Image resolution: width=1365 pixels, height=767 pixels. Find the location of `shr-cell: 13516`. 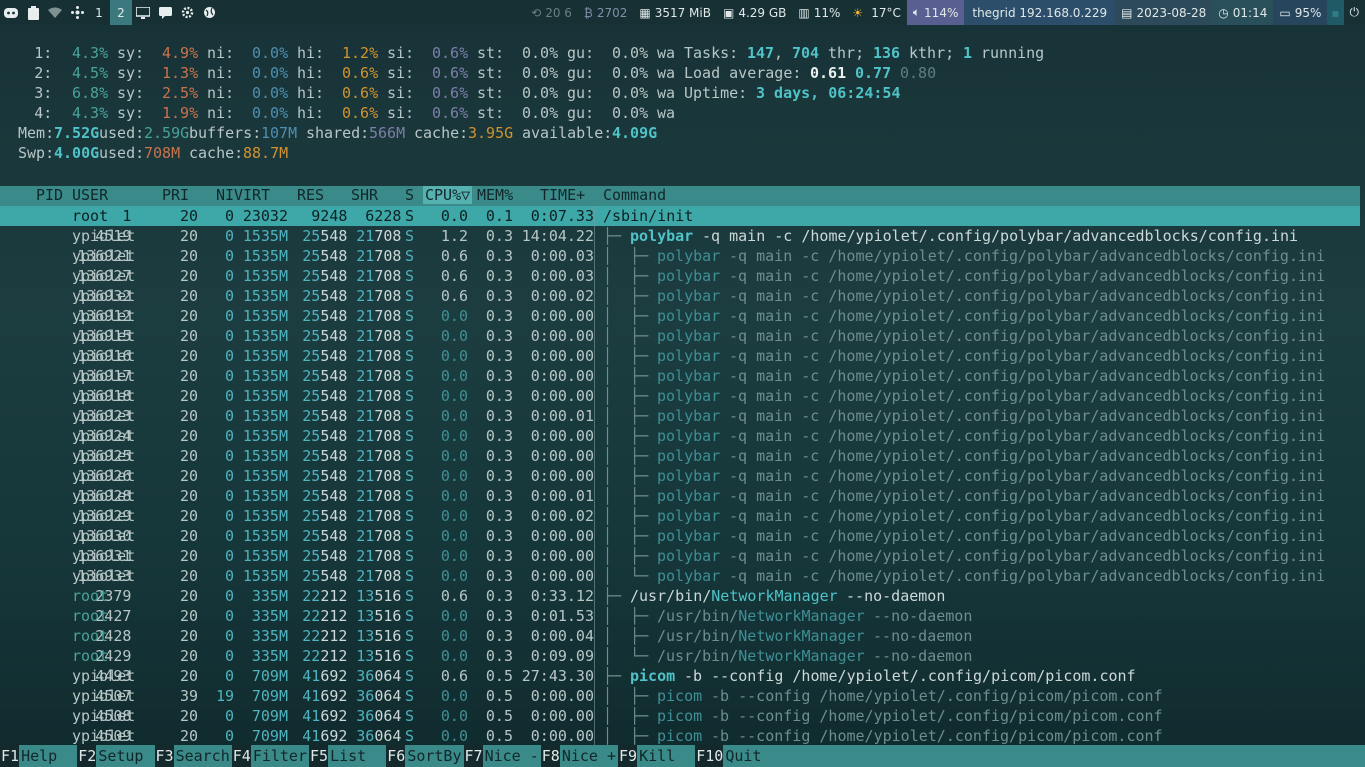

shr-cell: 13516 is located at coordinates (379, 656).